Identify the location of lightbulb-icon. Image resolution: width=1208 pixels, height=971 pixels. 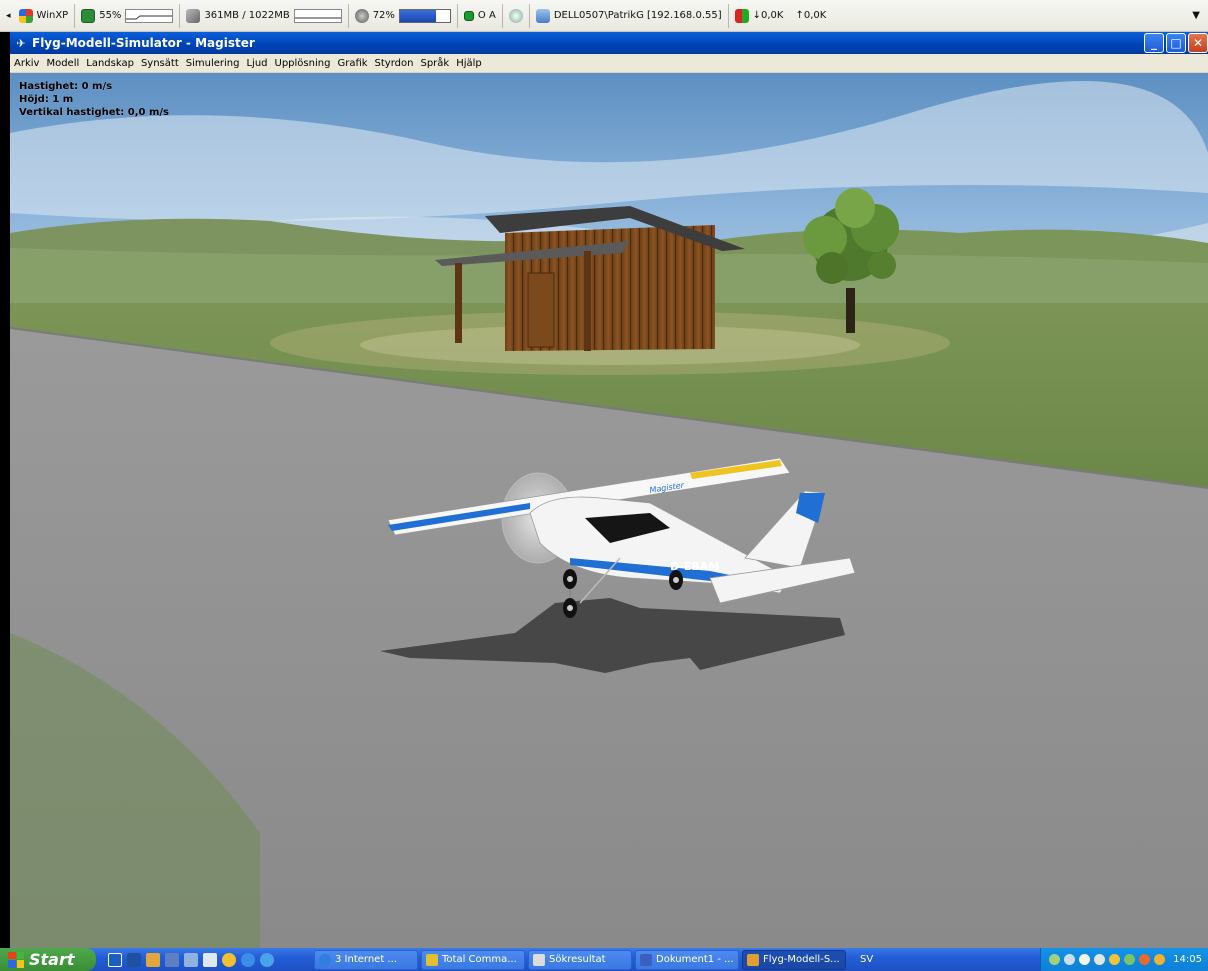
(515, 15).